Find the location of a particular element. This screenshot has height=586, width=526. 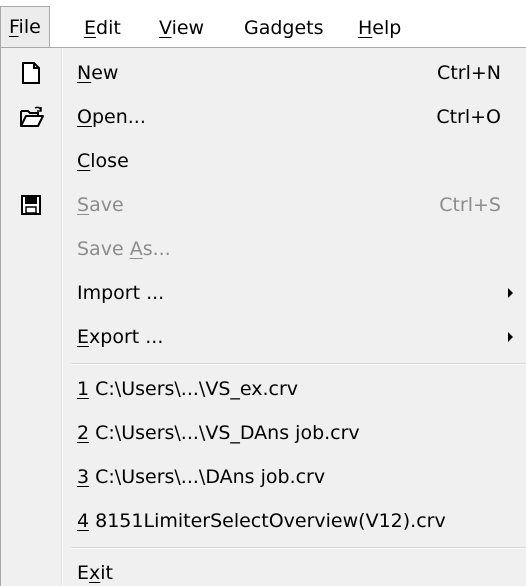

recent-file-2-label: 2 C:\Users\...\VS_DAns job.crv is located at coordinates (218, 433).